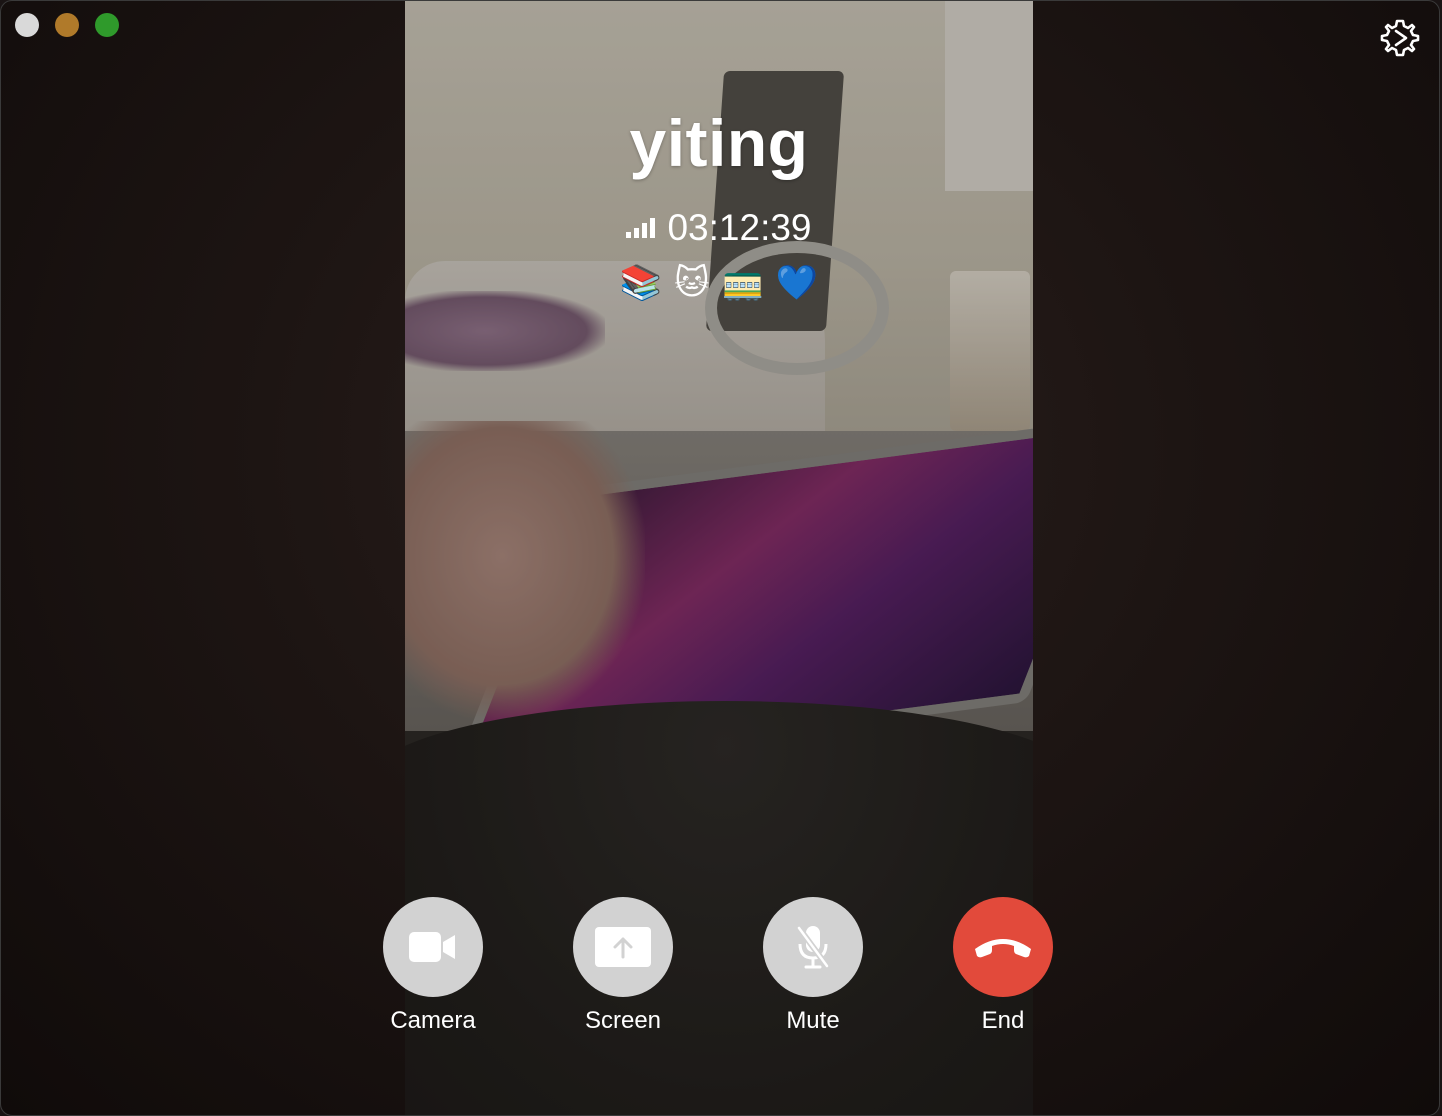 This screenshot has height=1116, width=1442. Describe the element at coordinates (27, 25) in the screenshot. I see `close-window-button` at that location.